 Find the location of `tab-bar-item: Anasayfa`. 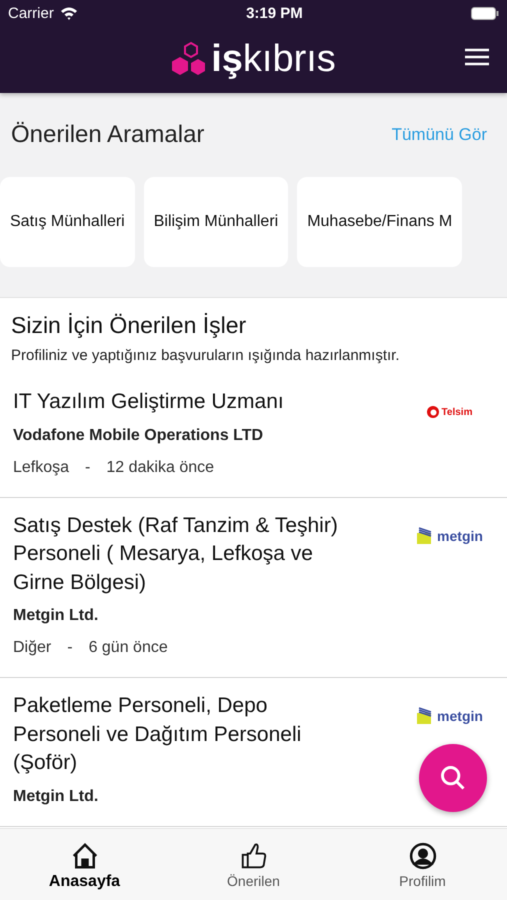

tab-bar-item: Anasayfa is located at coordinates (84, 864).